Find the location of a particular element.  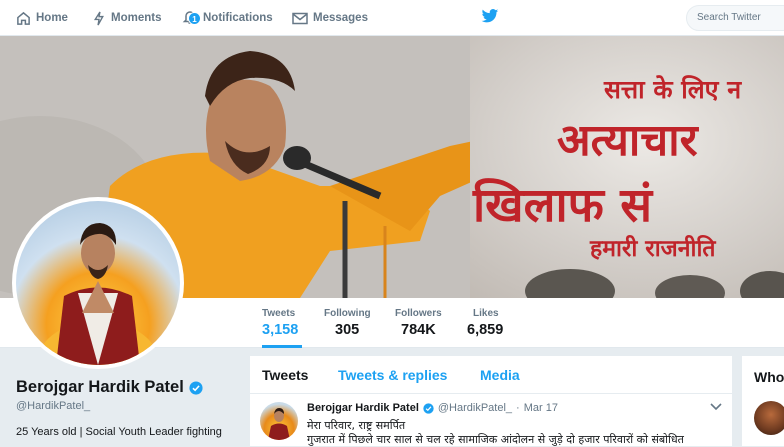

stat-followers-label: Followers is located at coordinates (418, 313).